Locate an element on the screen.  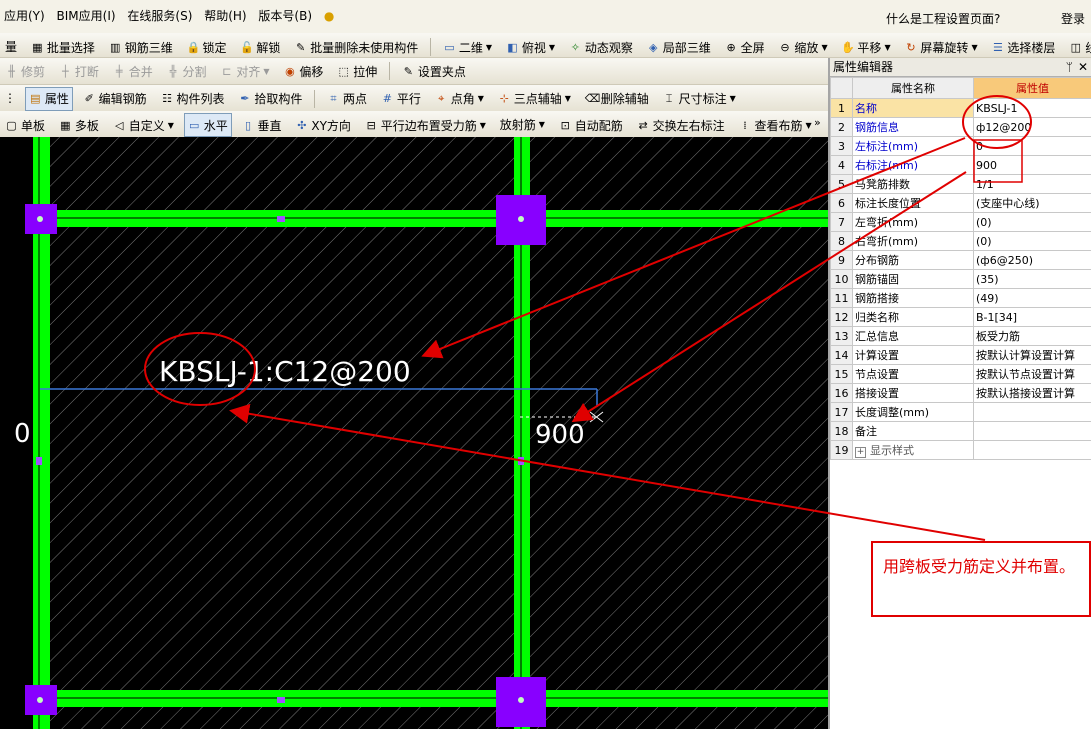
property-row: 12 归类名称 B-1[34] is located at coordinates (960, 317).